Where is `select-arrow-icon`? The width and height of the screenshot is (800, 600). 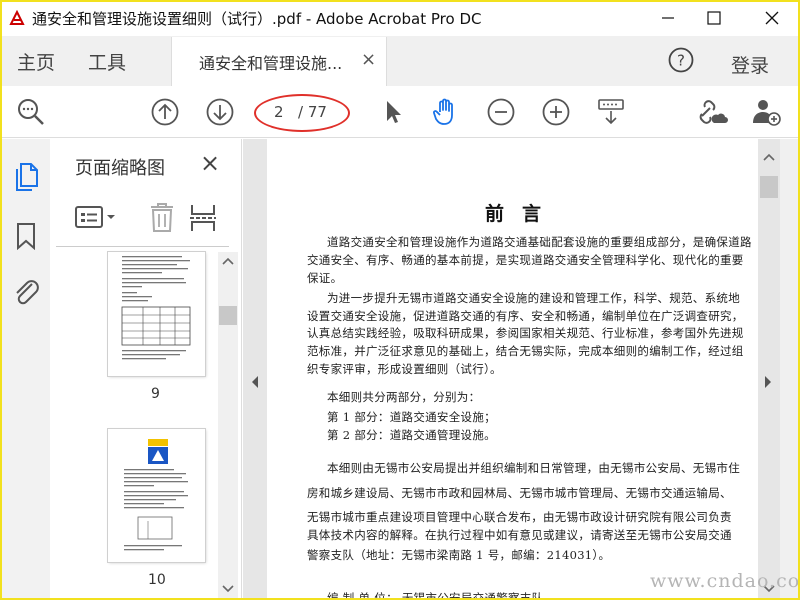 select-arrow-icon is located at coordinates (394, 112).